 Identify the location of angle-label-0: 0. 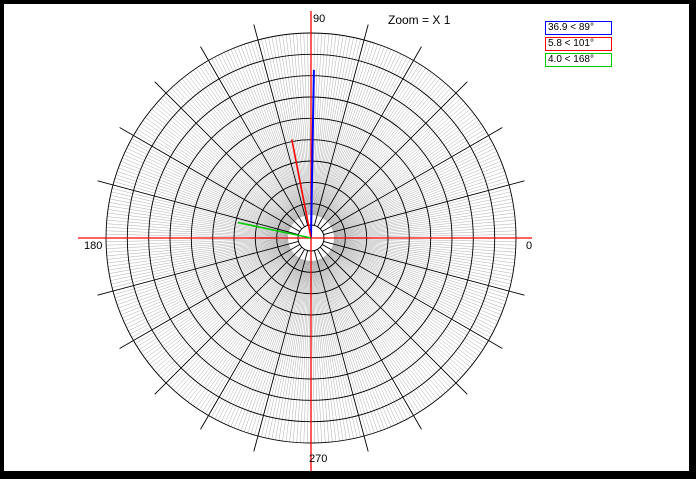
(529, 246).